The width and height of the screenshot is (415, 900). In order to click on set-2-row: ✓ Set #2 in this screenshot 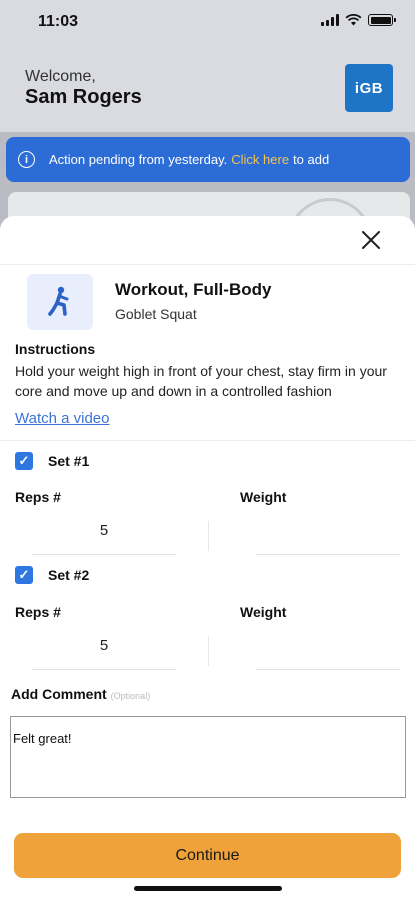, I will do `click(52, 575)`.